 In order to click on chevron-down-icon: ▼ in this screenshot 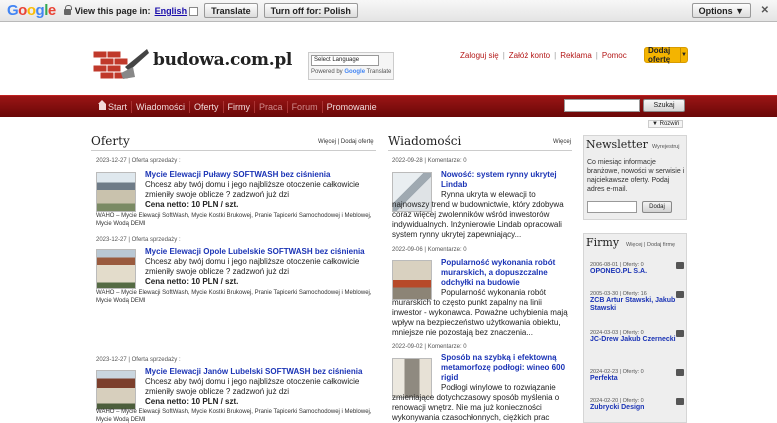, I will do `click(683, 55)`.